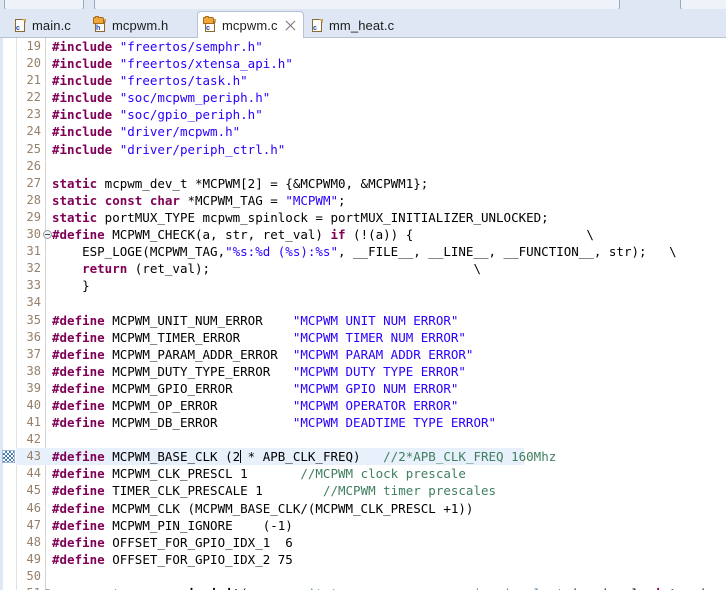 This screenshot has height=590, width=726. I want to click on h-file-linked-icon: h, so click(100, 24).